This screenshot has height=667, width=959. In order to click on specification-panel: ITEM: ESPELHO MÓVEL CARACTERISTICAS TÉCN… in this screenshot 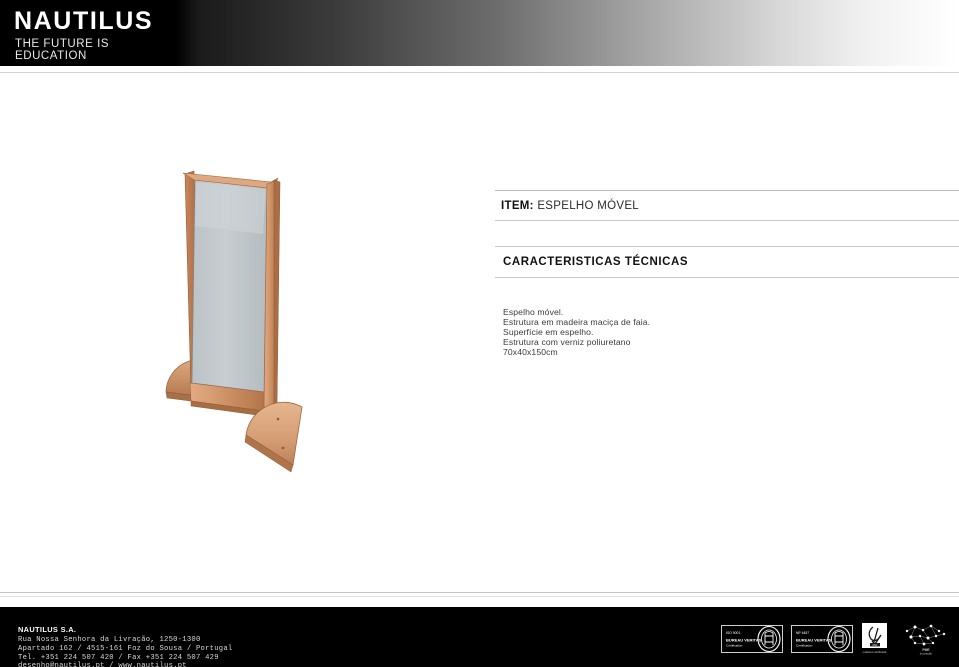, I will do `click(727, 273)`.